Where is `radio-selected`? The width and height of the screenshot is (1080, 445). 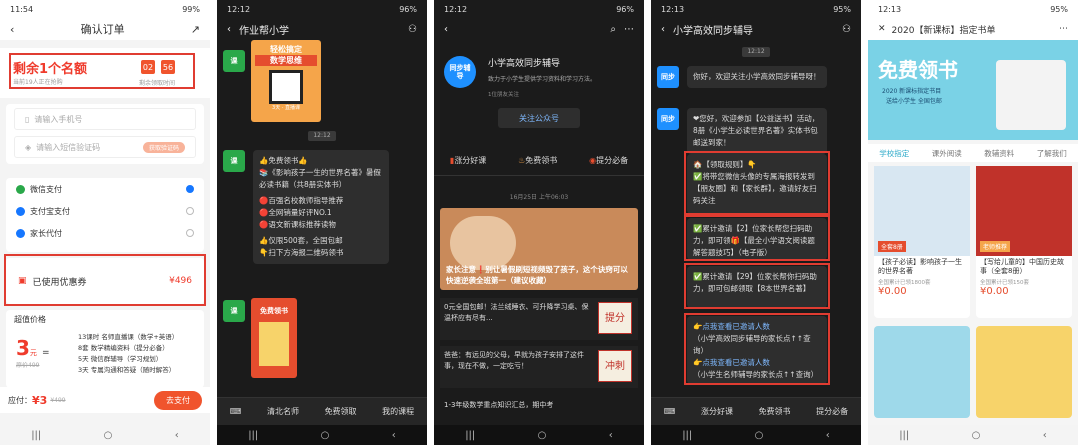 radio-selected is located at coordinates (190, 189).